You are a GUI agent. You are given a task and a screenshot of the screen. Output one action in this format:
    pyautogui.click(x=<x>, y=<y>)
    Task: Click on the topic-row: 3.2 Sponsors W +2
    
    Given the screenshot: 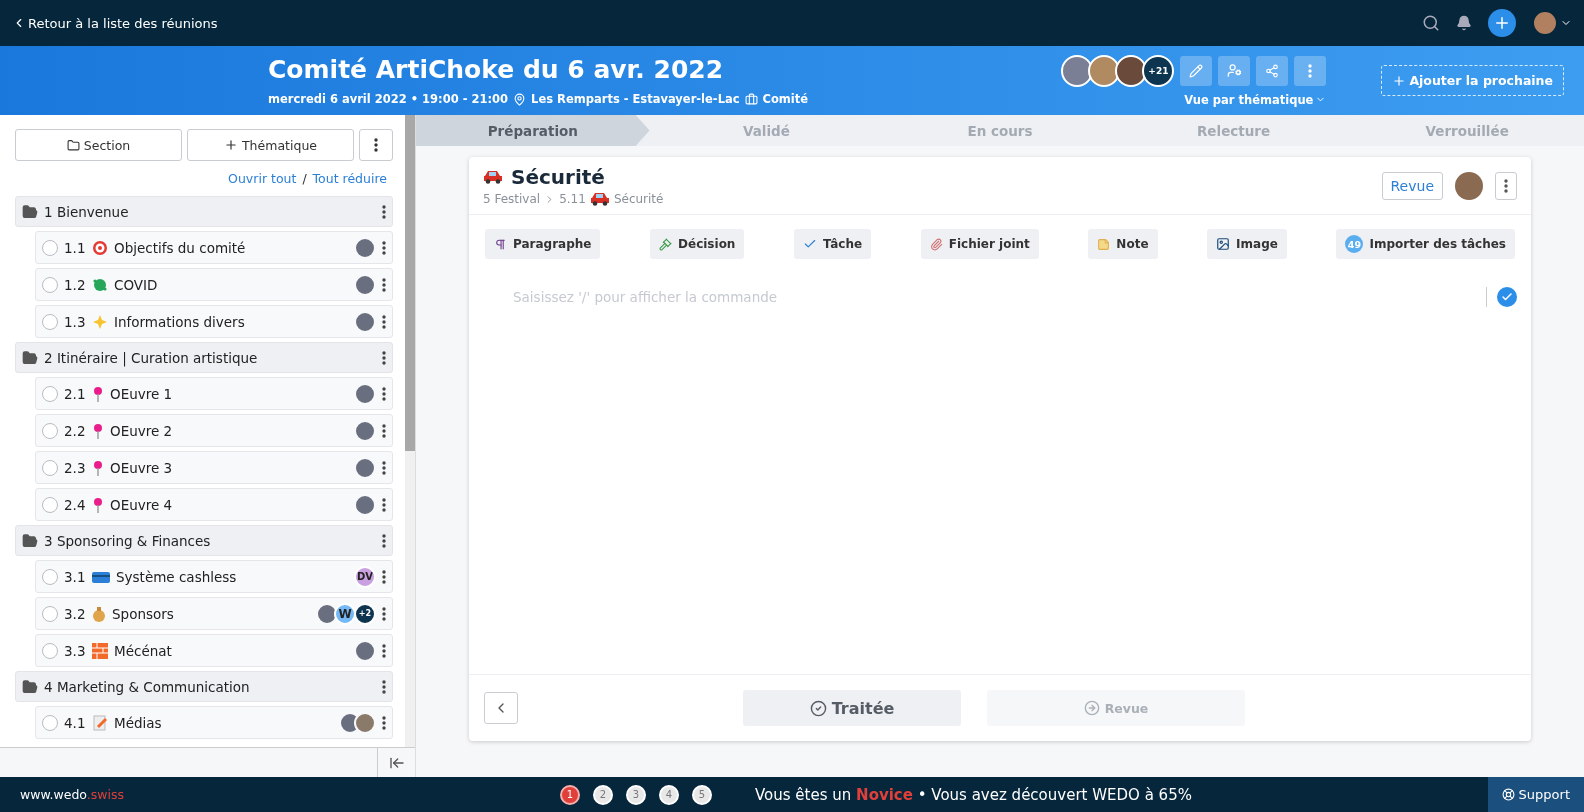 What is the action you would take?
    pyautogui.click(x=214, y=613)
    